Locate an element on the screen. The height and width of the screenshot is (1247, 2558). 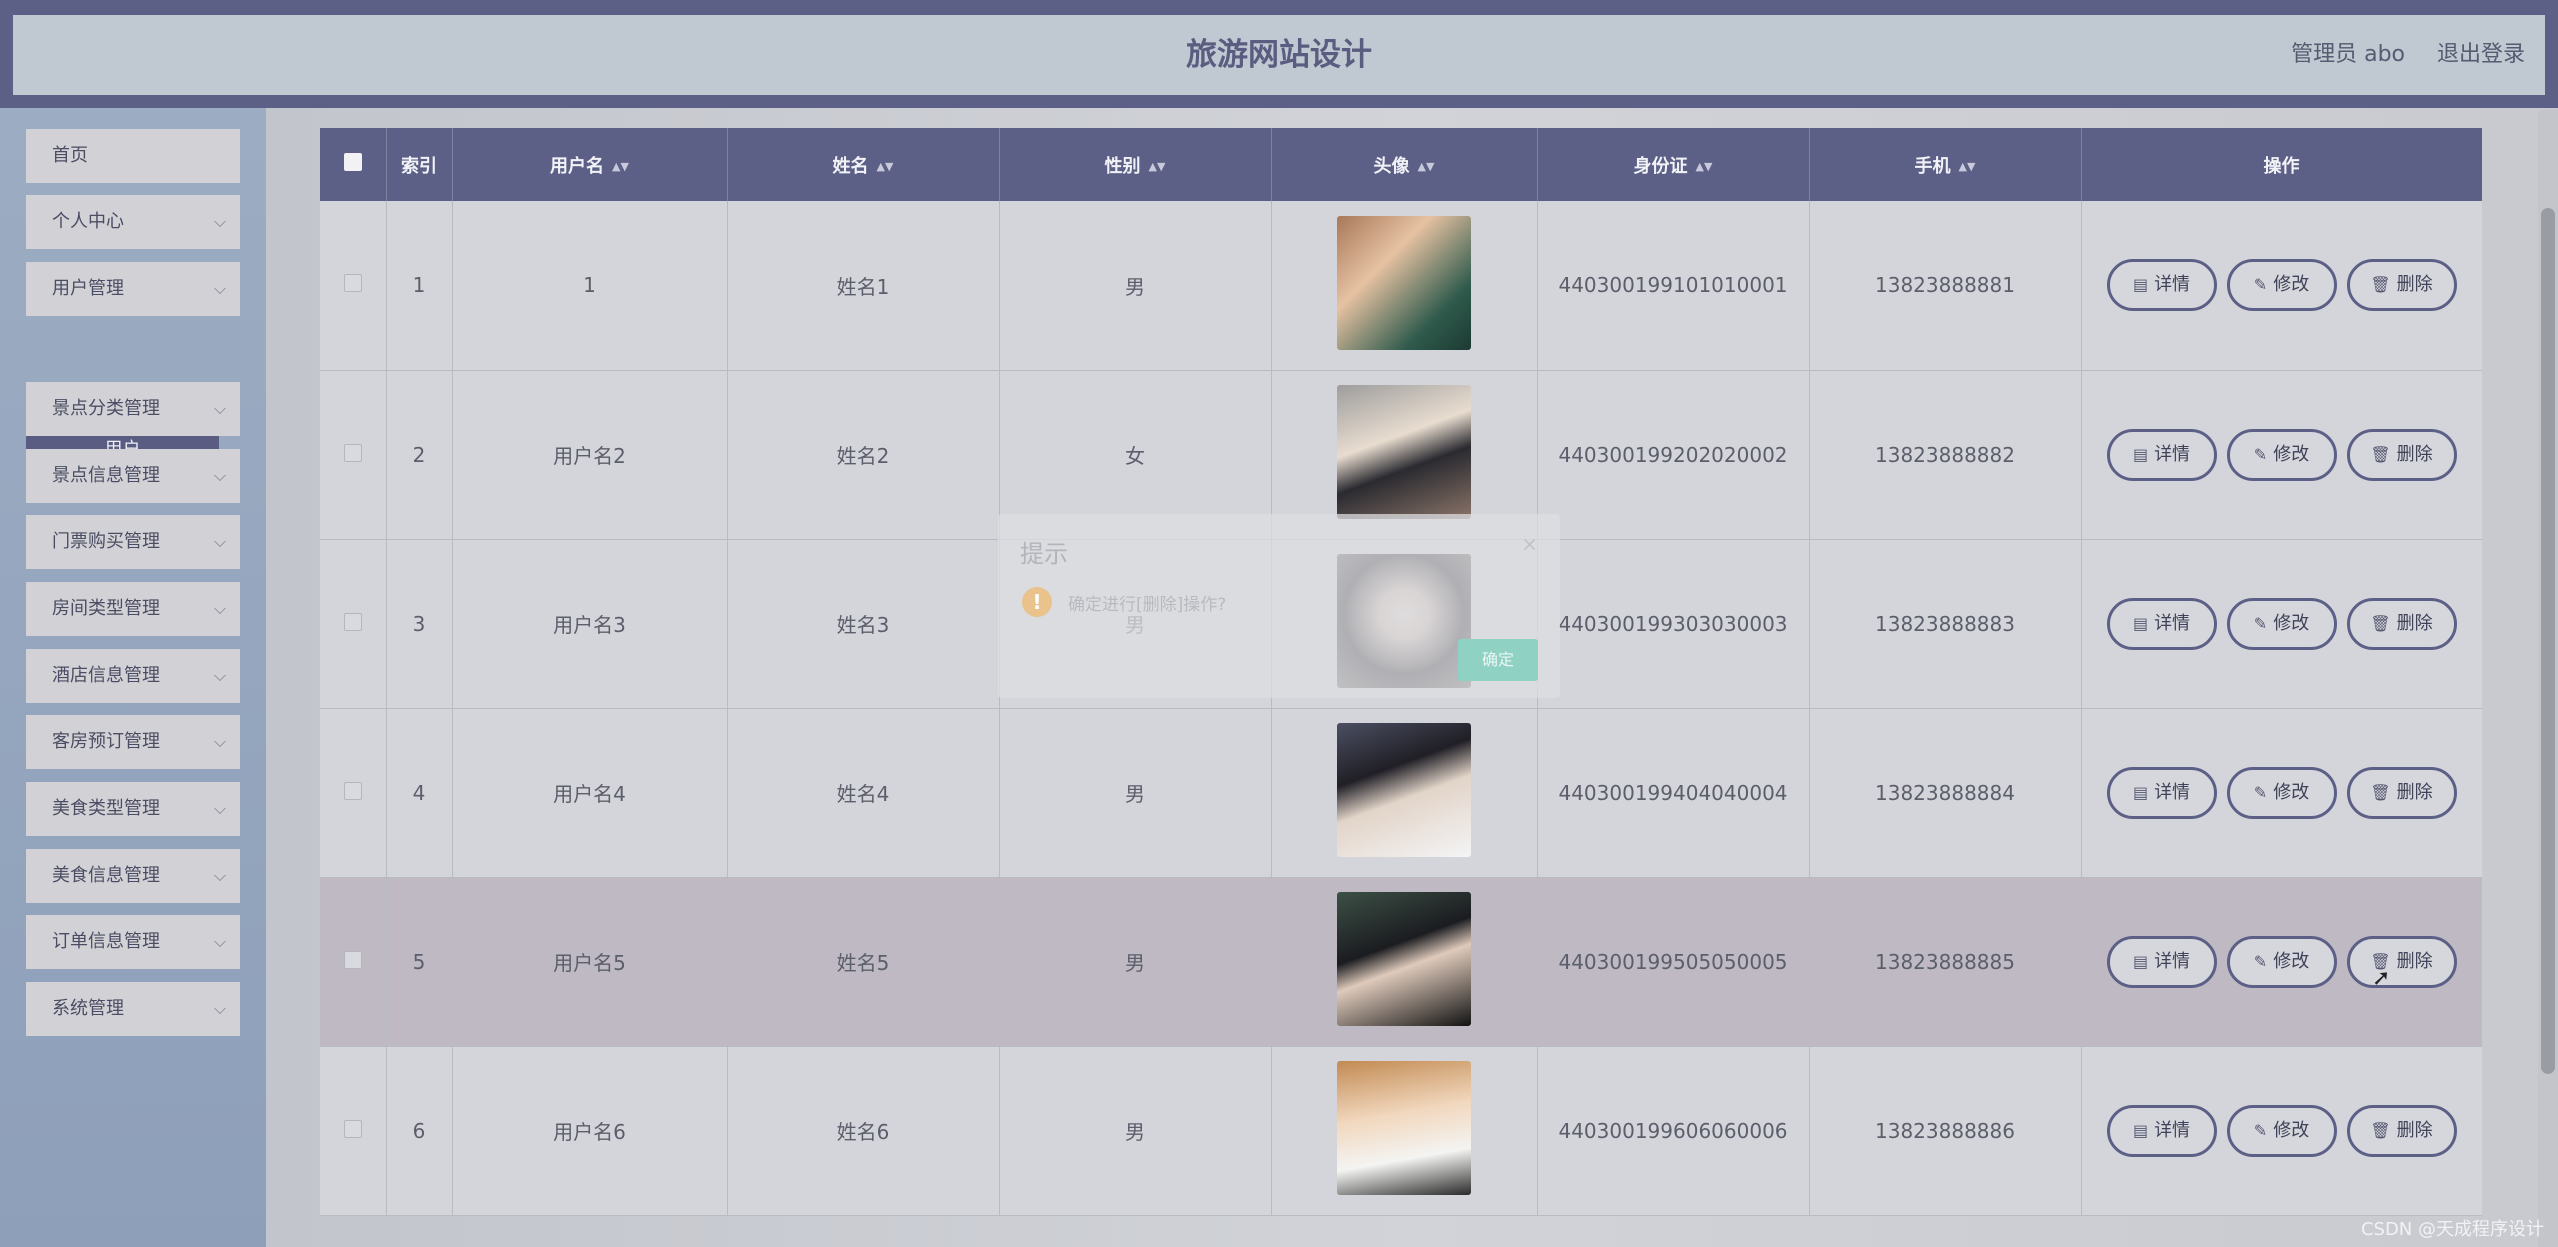
sidebar-item-system: 系统管理 ⌵ is located at coordinates (133, 1009).